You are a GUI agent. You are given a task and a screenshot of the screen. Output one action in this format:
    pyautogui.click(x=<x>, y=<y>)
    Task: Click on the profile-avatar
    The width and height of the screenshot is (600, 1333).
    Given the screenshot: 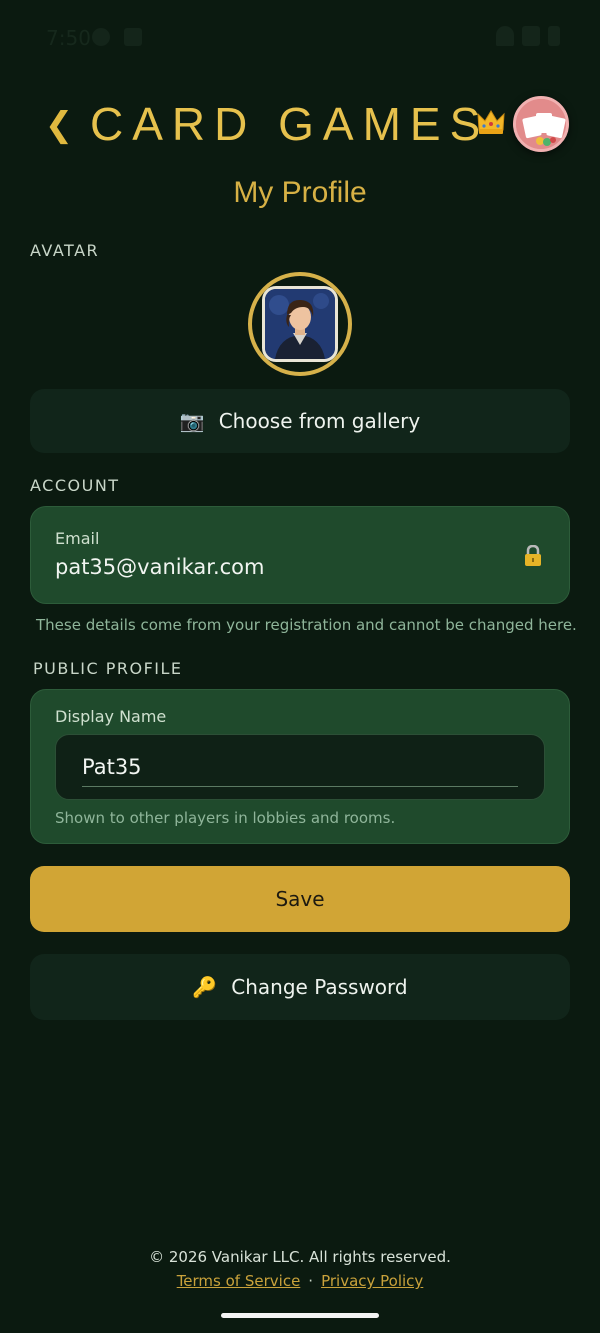 What is the action you would take?
    pyautogui.click(x=300, y=324)
    